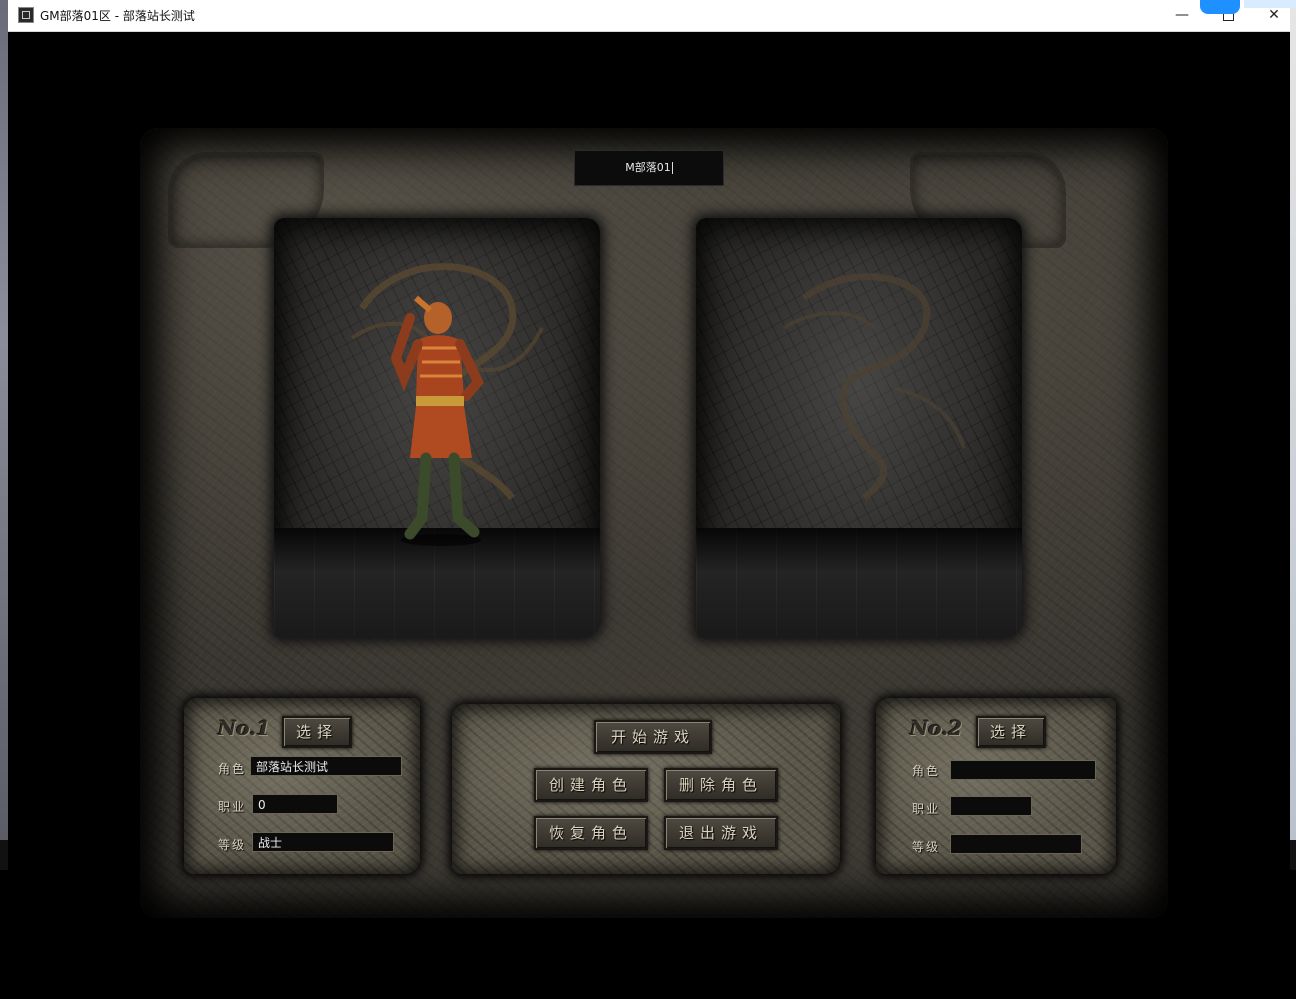 The width and height of the screenshot is (1296, 999). Describe the element at coordinates (441, 413) in the screenshot. I see `warrior-character-icon` at that location.